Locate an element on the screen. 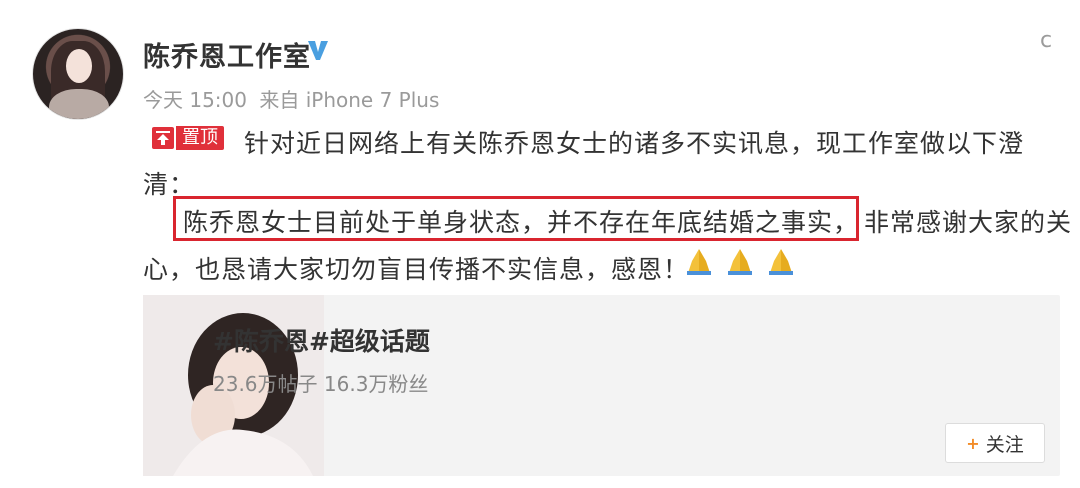  plus-icon: + is located at coordinates (973, 443).